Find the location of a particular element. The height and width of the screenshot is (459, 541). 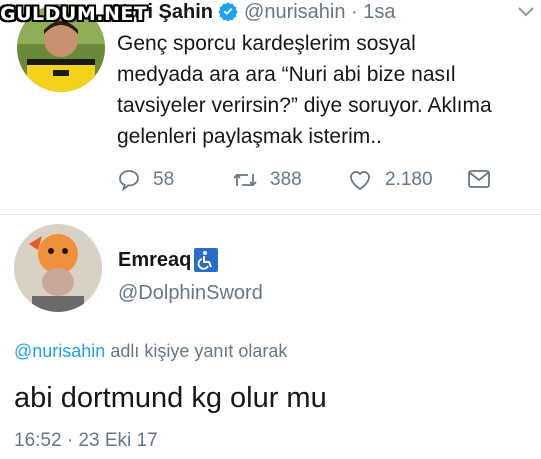

tweet-text-line: medyada ara ara “Nuri abi bize nasıl is located at coordinates (286, 74).